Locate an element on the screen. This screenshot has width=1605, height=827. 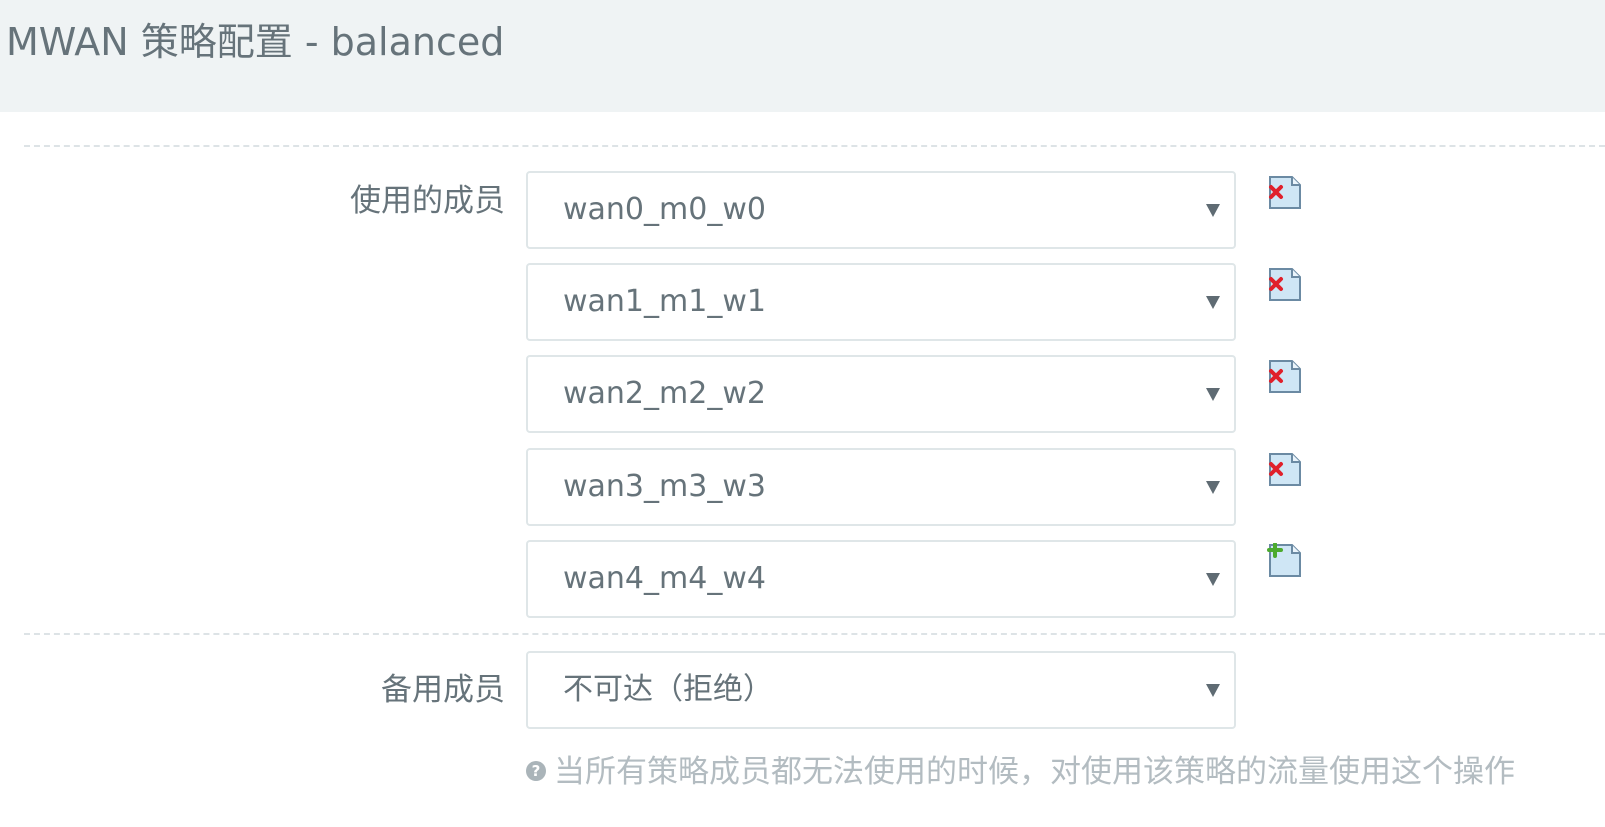
member-select-value: wan2_m2_w2 is located at coordinates (664, 393).